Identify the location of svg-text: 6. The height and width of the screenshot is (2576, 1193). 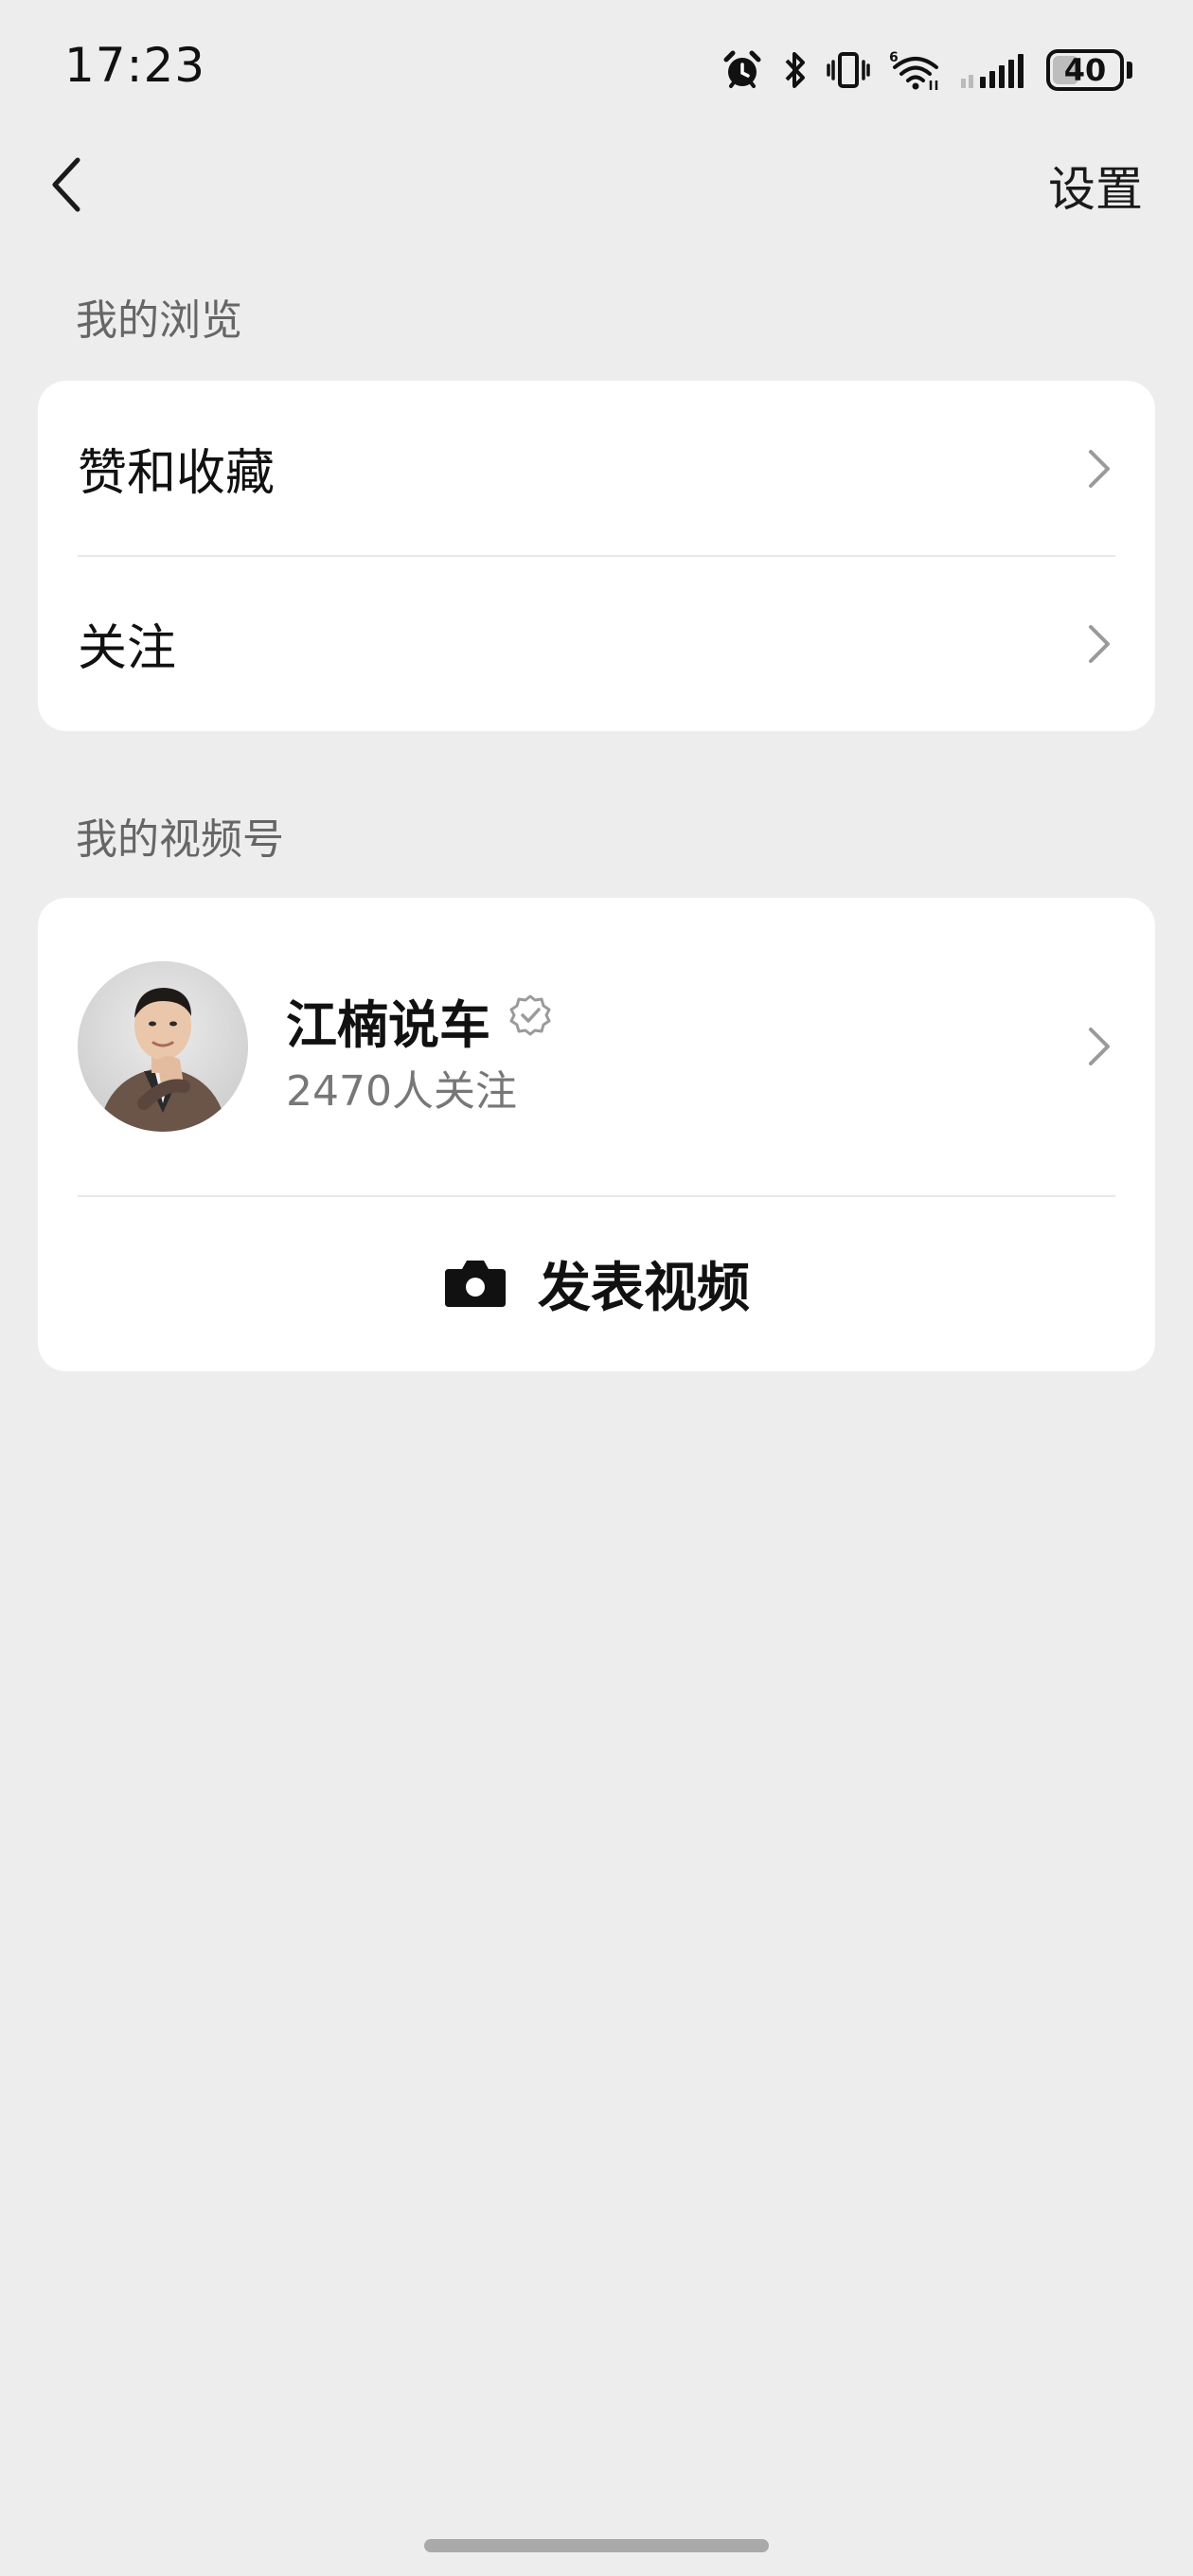
(894, 57).